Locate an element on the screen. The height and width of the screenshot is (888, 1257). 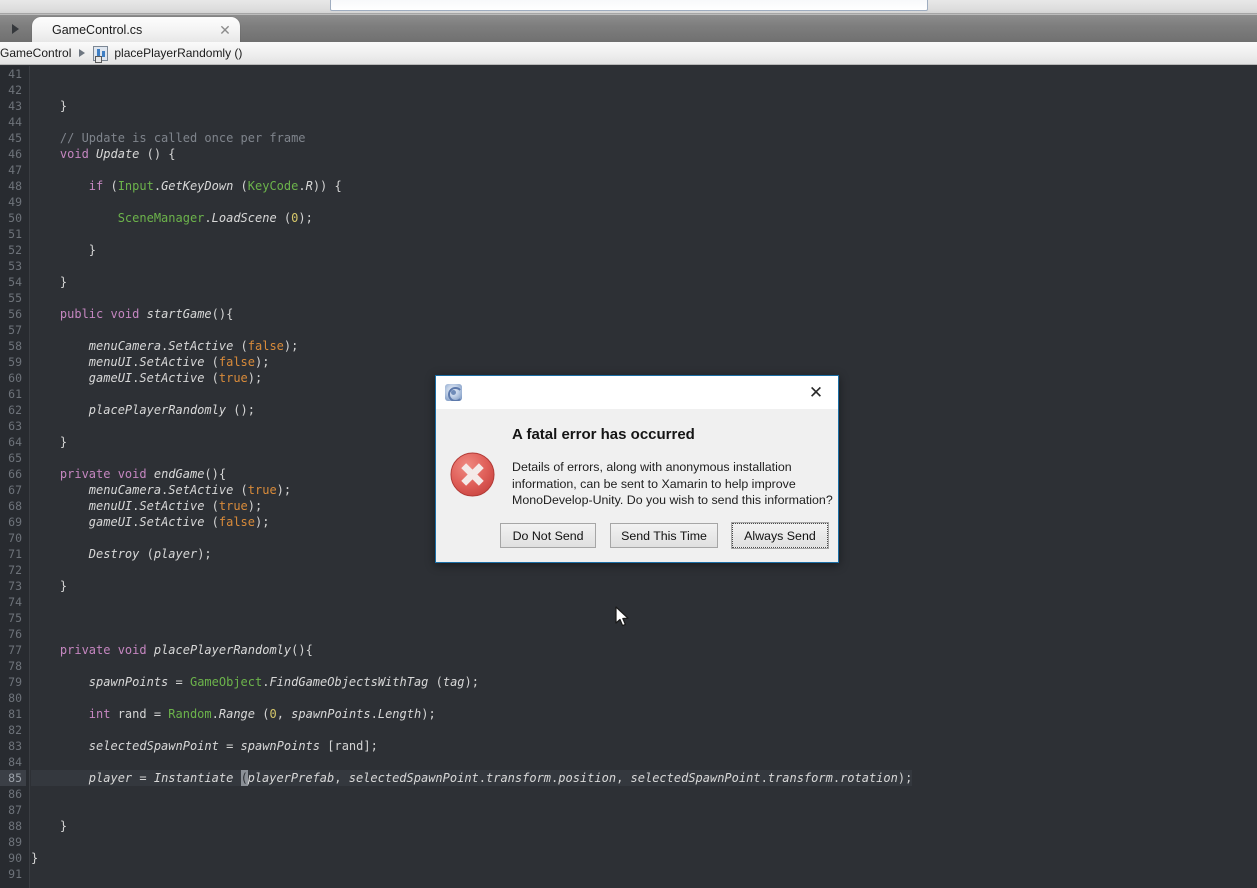
do-not-send-button: Do Not Send is located at coordinates (548, 535).